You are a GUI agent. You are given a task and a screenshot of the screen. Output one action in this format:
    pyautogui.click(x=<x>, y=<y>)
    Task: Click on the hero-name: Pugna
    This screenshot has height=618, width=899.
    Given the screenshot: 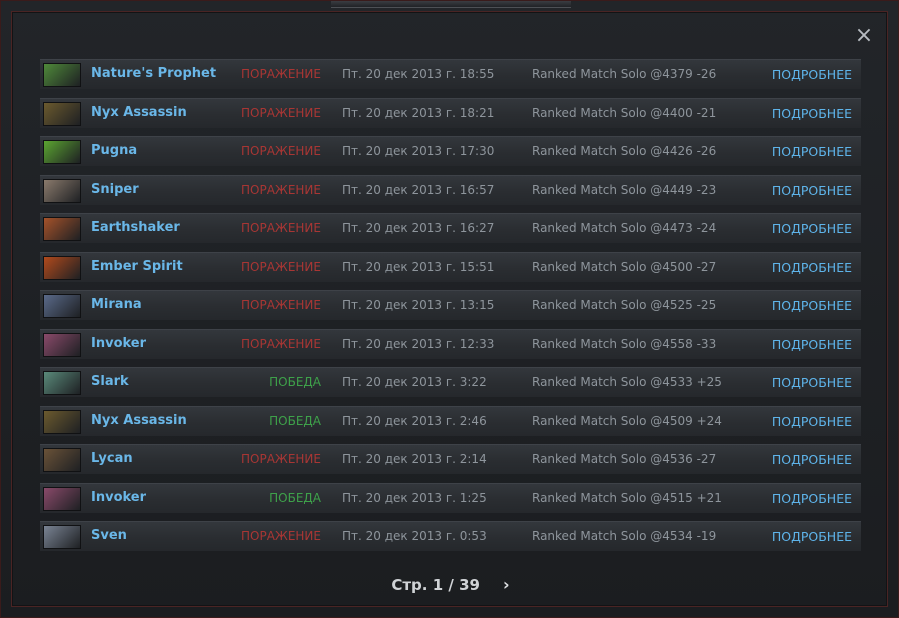 What is the action you would take?
    pyautogui.click(x=114, y=150)
    